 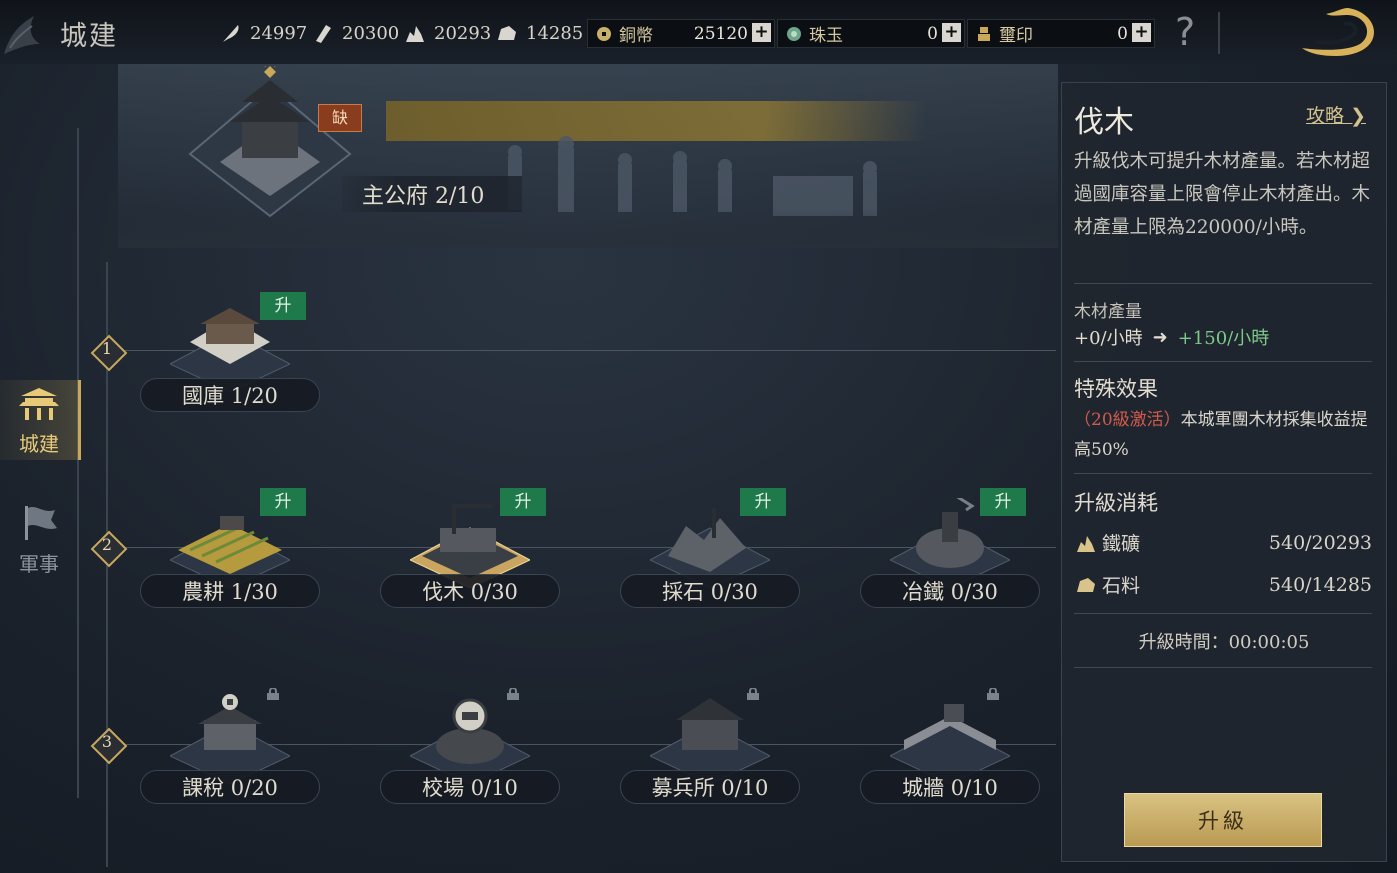 What do you see at coordinates (871, 33) in the screenshot?
I see `currency-jade: 珠玉 0 +` at bounding box center [871, 33].